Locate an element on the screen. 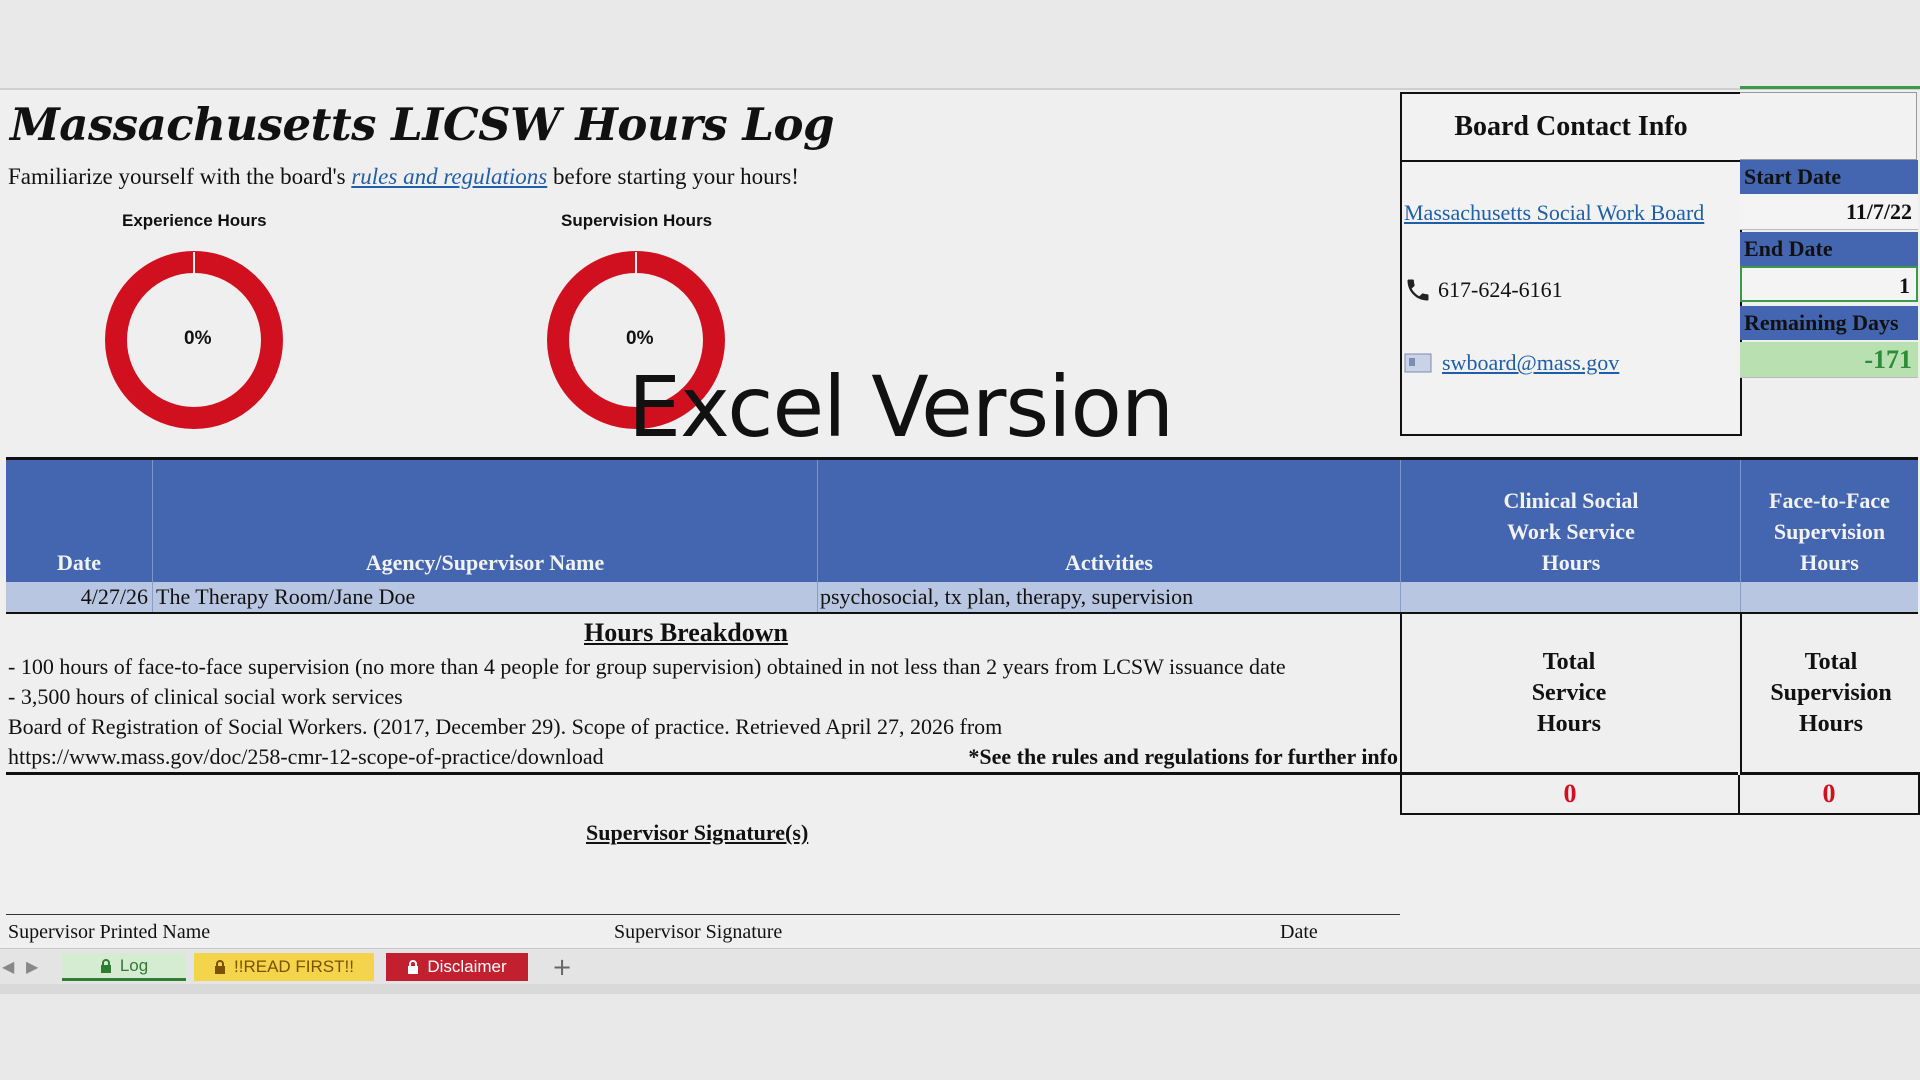  social-work-board-link: Massachusetts Social Work Board is located at coordinates (1554, 213).